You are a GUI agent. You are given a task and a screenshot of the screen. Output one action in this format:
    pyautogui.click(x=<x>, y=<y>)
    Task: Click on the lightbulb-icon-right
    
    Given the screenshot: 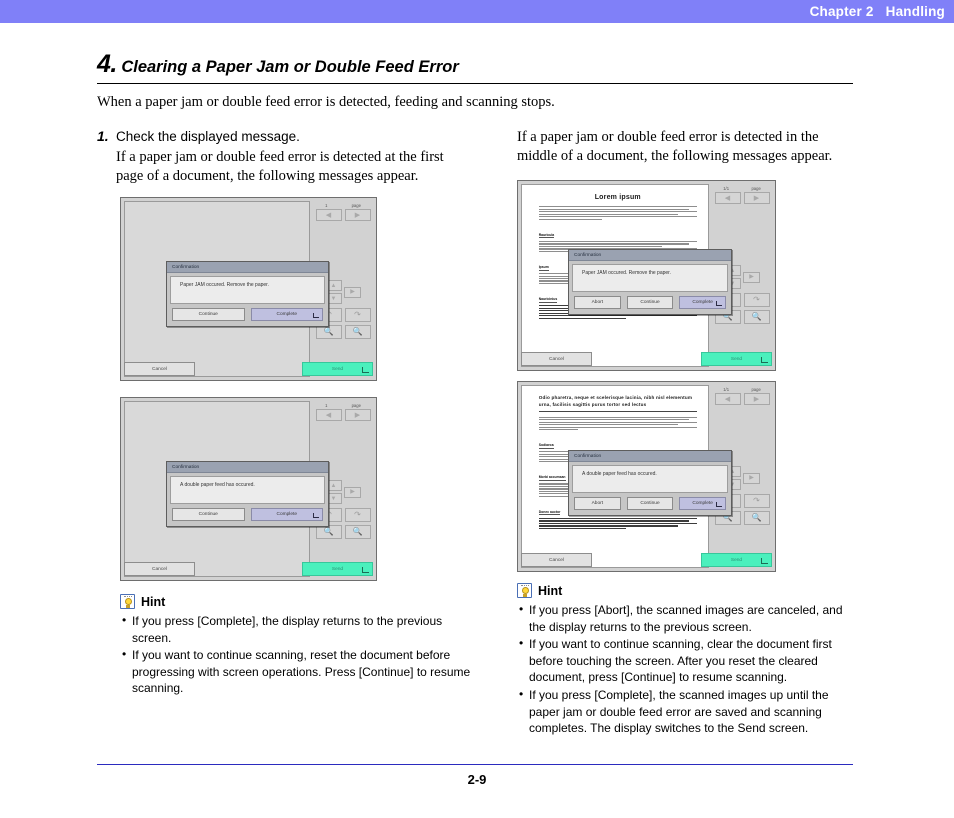 What is the action you would take?
    pyautogui.click(x=524, y=591)
    